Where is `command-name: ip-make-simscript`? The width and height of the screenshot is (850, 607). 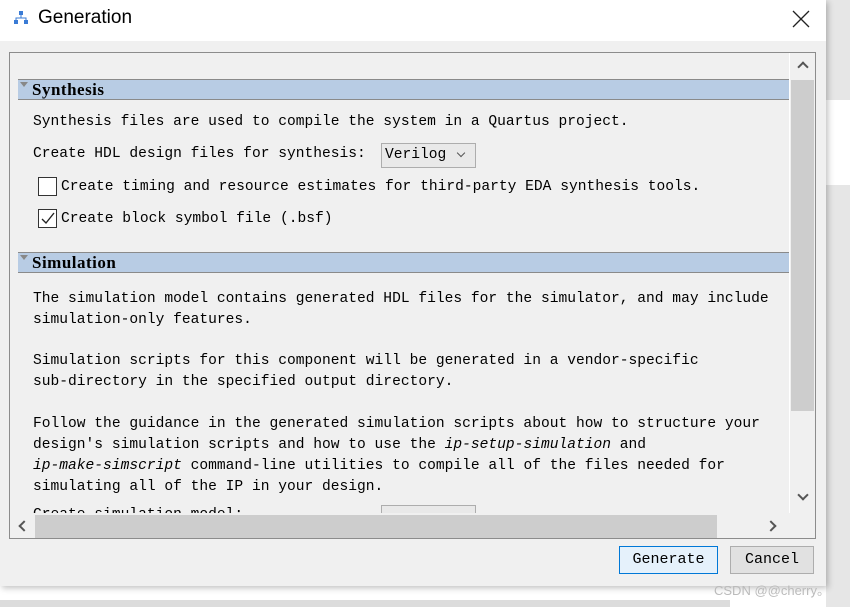
command-name: ip-make-simscript is located at coordinates (107, 466).